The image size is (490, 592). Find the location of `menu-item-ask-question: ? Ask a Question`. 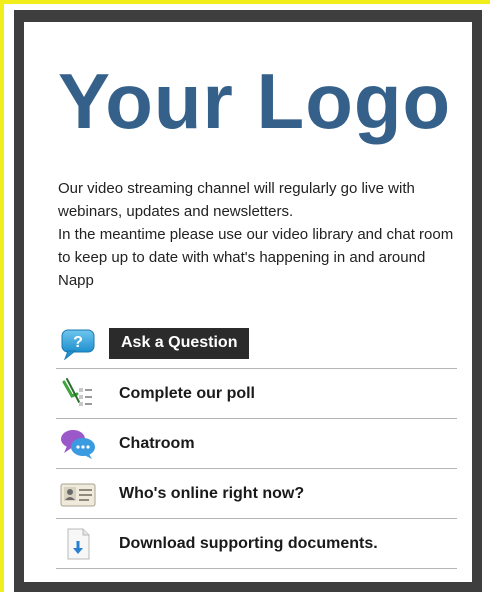

menu-item-ask-question: ? Ask a Question is located at coordinates (256, 344).